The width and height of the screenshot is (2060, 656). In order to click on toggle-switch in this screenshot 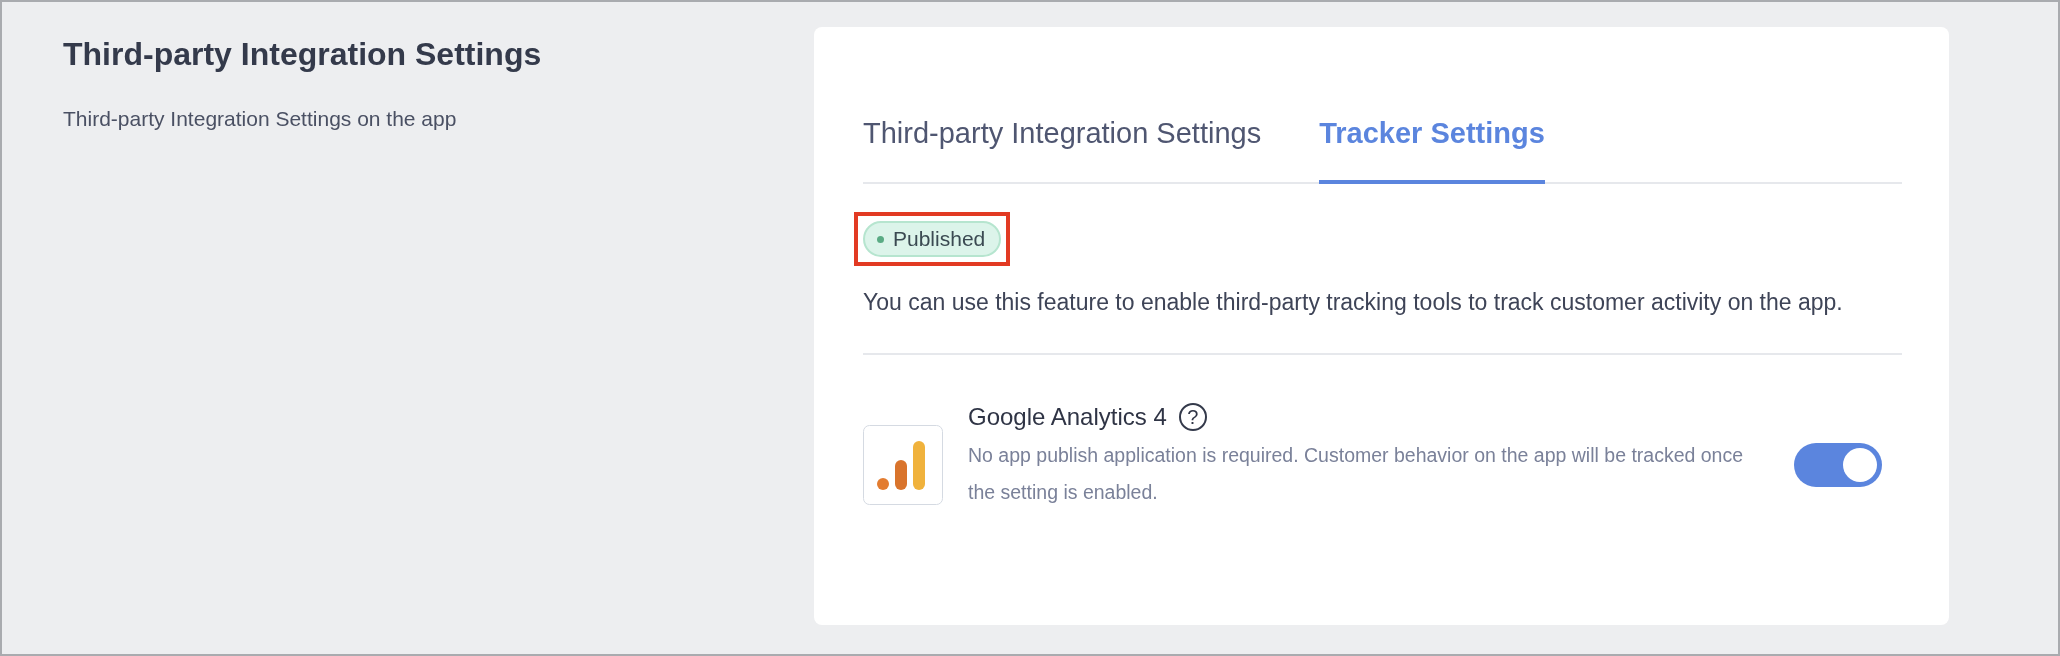, I will do `click(1838, 465)`.